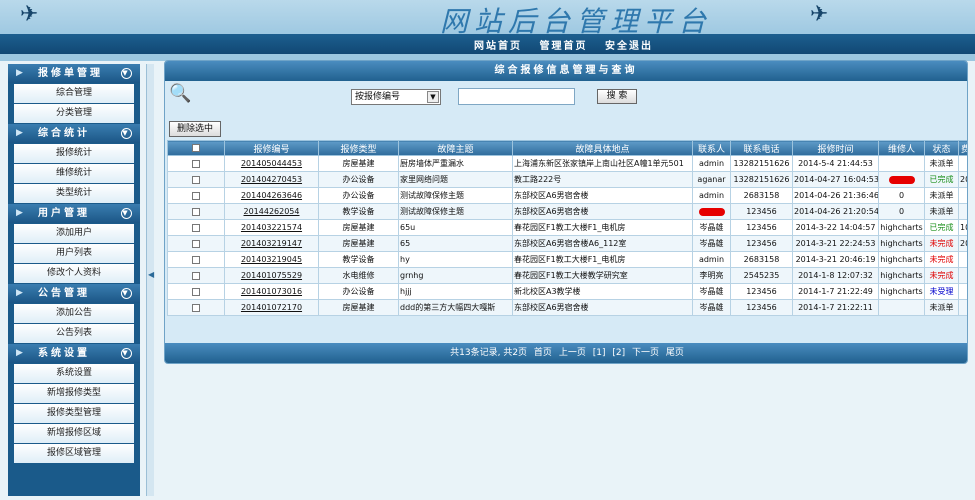 This screenshot has height=500, width=975. Describe the element at coordinates (271, 259) in the screenshot. I see `repair-id-link: 201403219045` at that location.